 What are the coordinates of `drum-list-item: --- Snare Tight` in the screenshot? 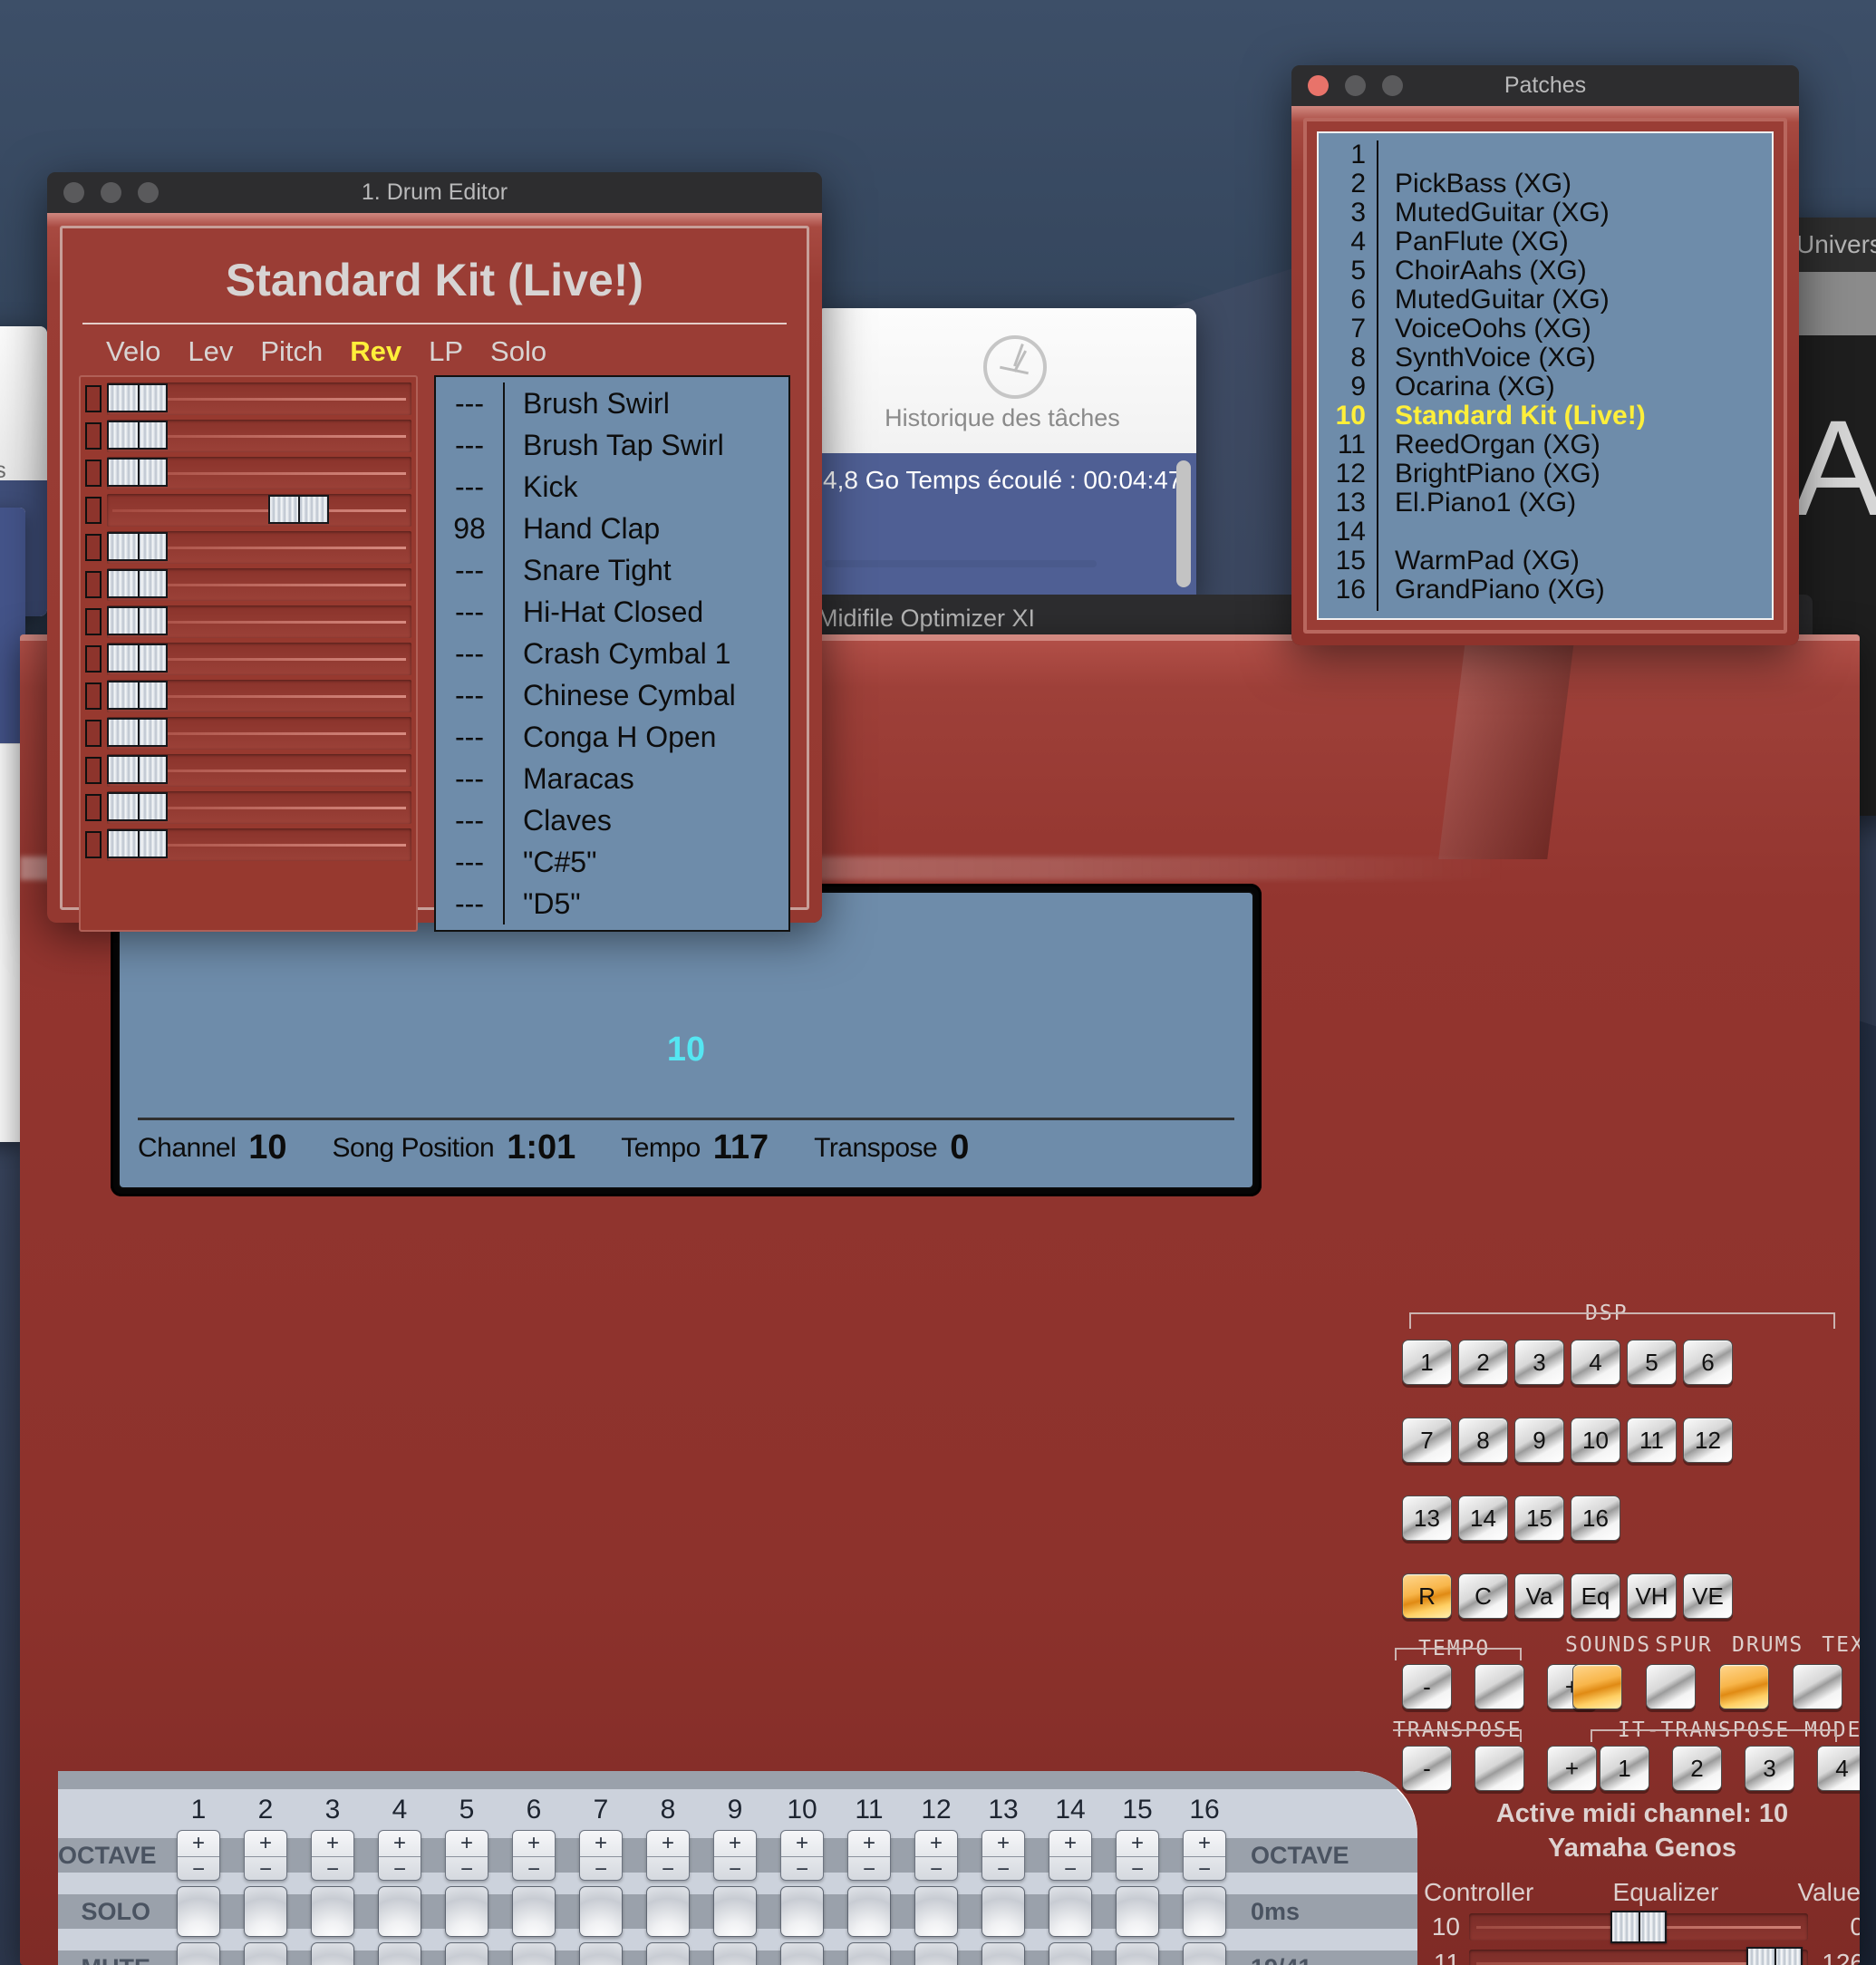 It's located at (612, 570).